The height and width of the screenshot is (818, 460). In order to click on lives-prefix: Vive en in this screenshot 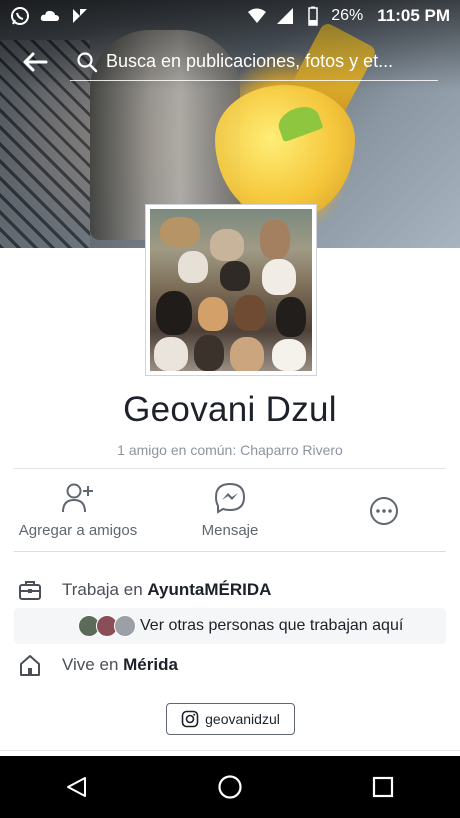, I will do `click(93, 664)`.